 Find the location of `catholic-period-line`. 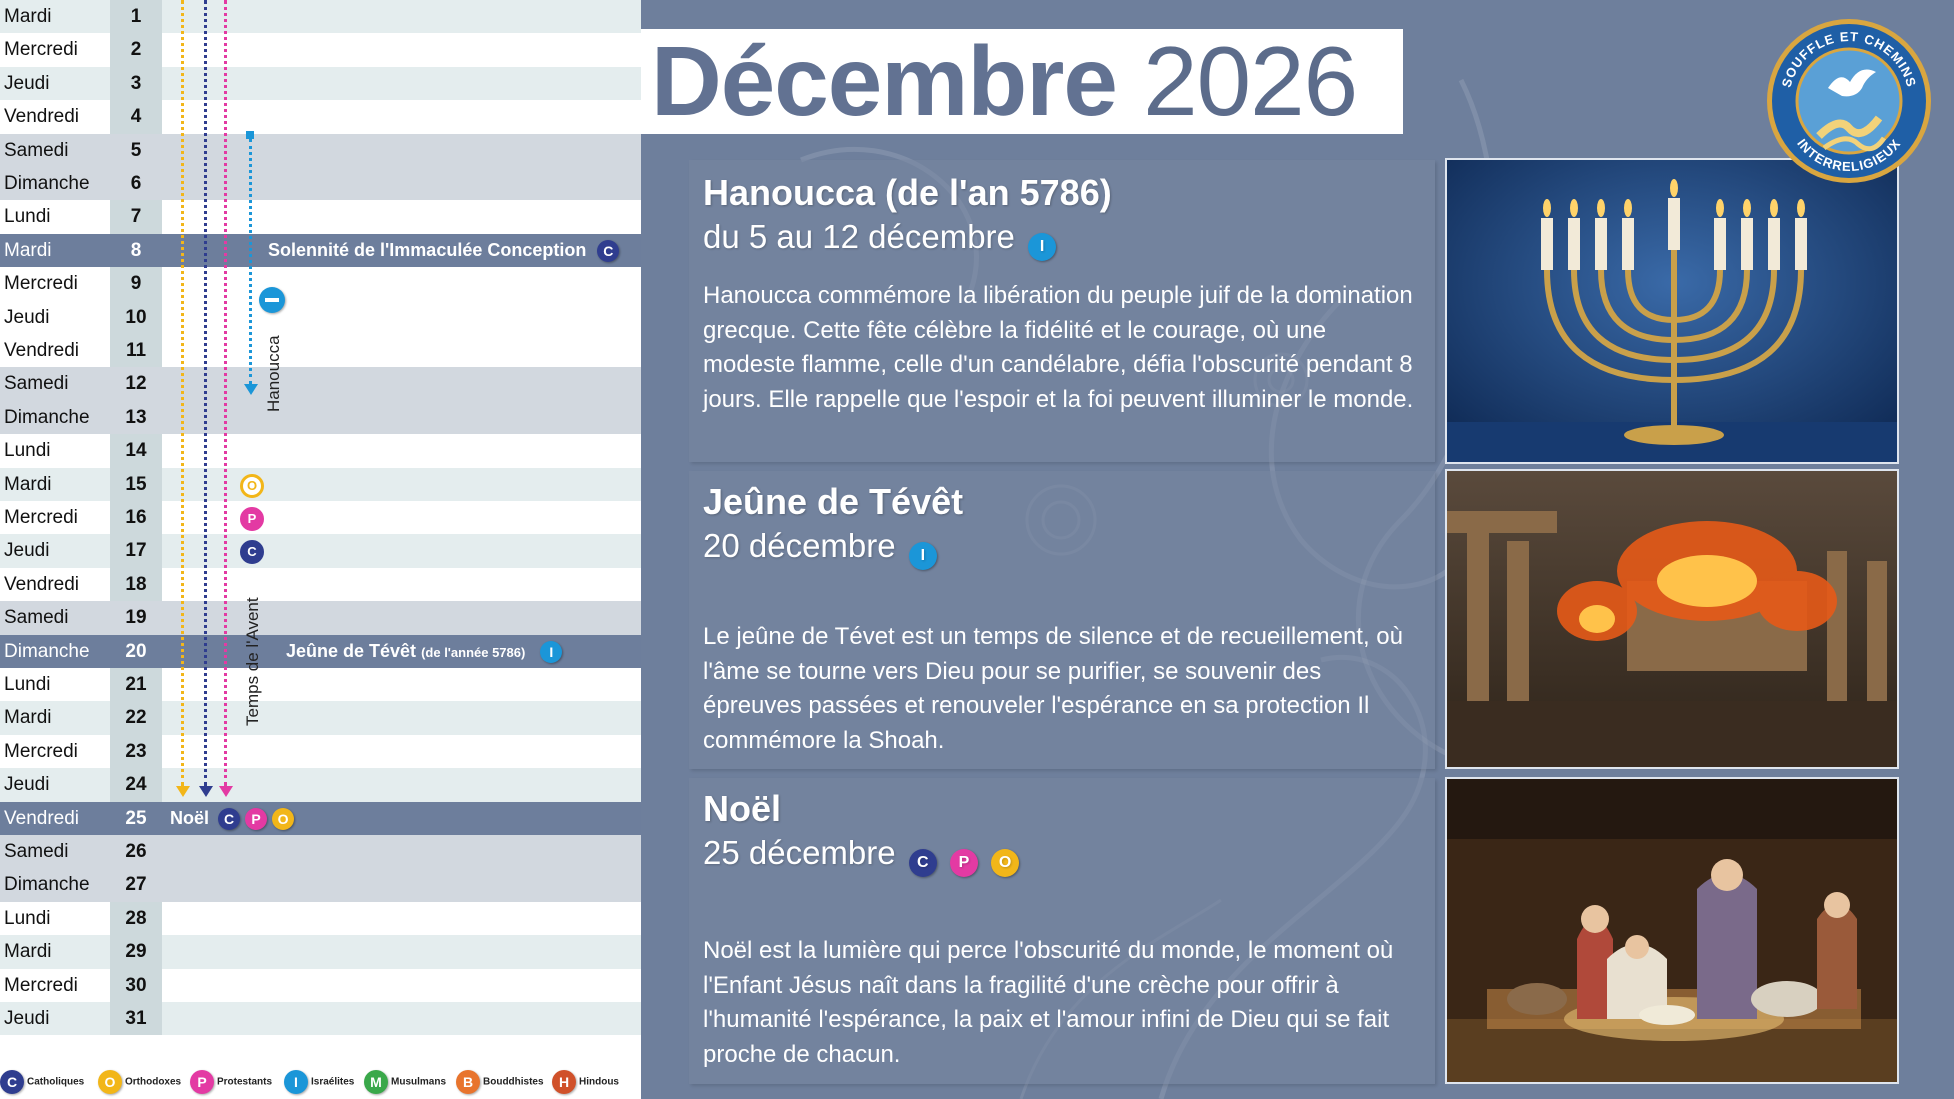

catholic-period-line is located at coordinates (205, 393).